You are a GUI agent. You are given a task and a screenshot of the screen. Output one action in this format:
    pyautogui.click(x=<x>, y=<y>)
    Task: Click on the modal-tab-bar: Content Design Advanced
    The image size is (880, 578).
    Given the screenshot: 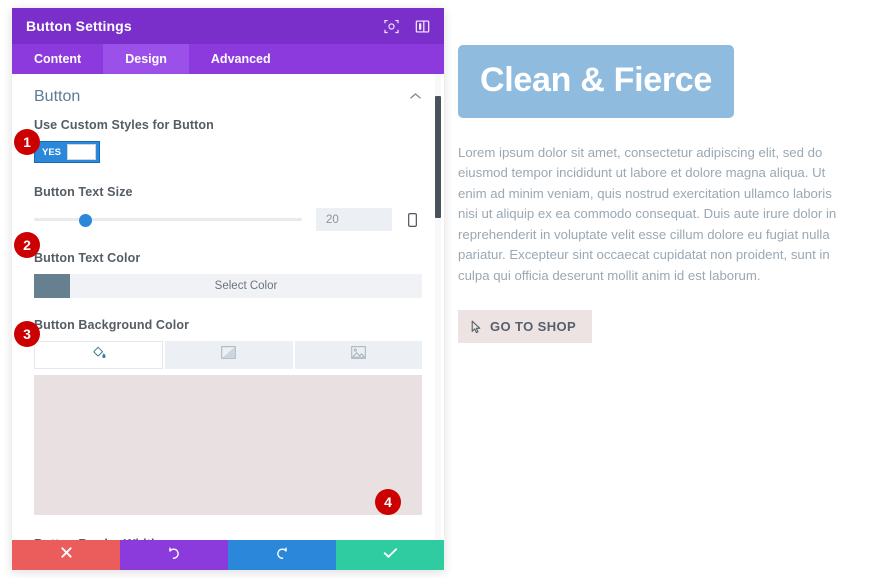 What is the action you would take?
    pyautogui.click(x=228, y=59)
    